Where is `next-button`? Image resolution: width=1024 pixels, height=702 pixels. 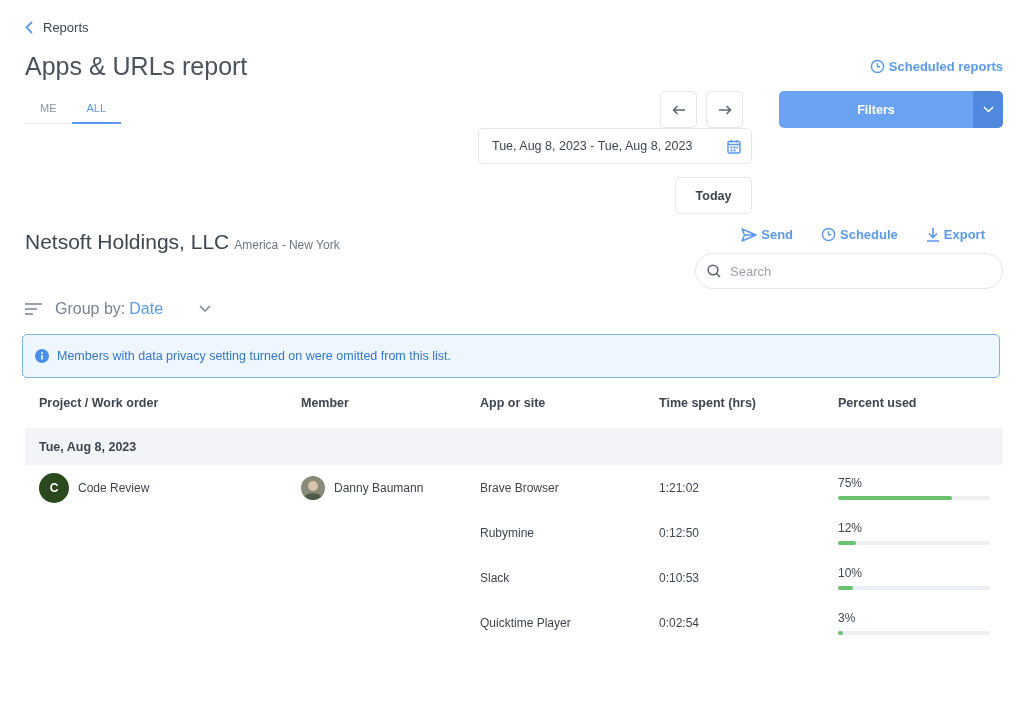 next-button is located at coordinates (724, 109).